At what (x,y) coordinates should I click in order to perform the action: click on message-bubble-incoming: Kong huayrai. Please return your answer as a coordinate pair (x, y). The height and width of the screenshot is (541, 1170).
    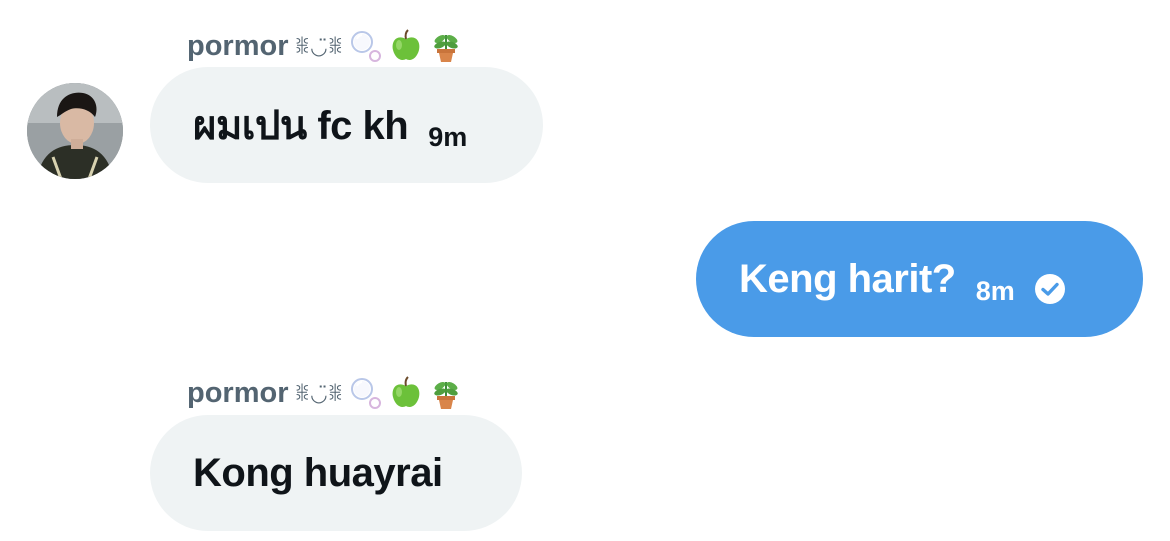
    Looking at the image, I should click on (336, 473).